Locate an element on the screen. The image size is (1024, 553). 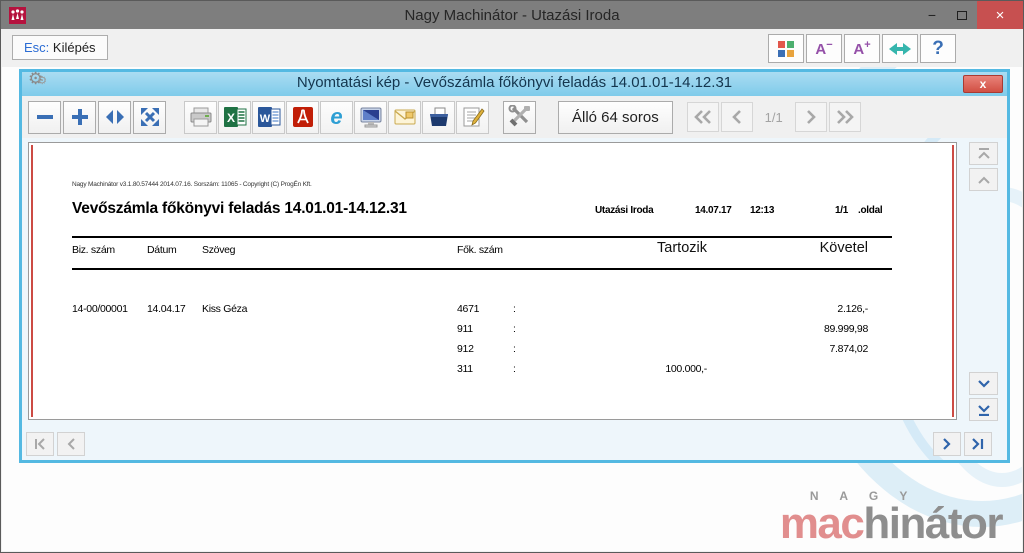
card-box-icon is located at coordinates (438, 116).